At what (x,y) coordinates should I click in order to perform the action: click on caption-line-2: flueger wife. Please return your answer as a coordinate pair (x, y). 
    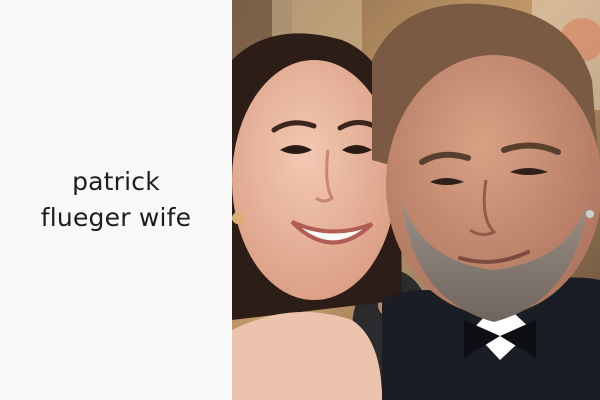
    Looking at the image, I should click on (116, 217).